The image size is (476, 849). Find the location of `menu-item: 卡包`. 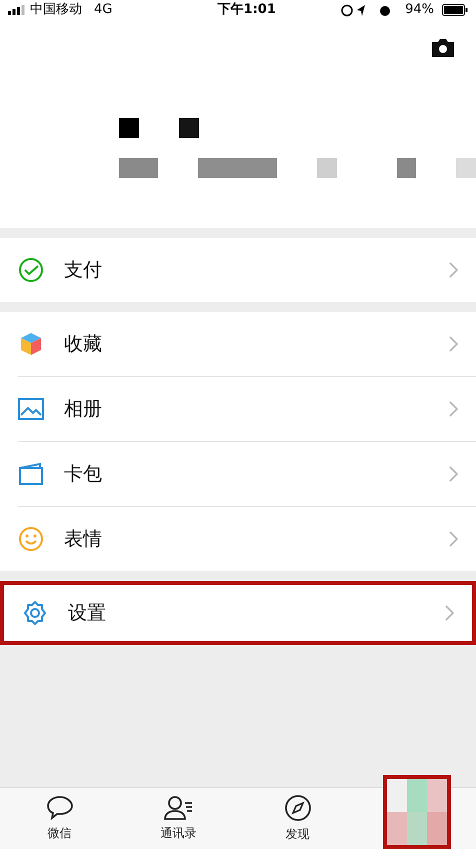

menu-item: 卡包 is located at coordinates (238, 474).